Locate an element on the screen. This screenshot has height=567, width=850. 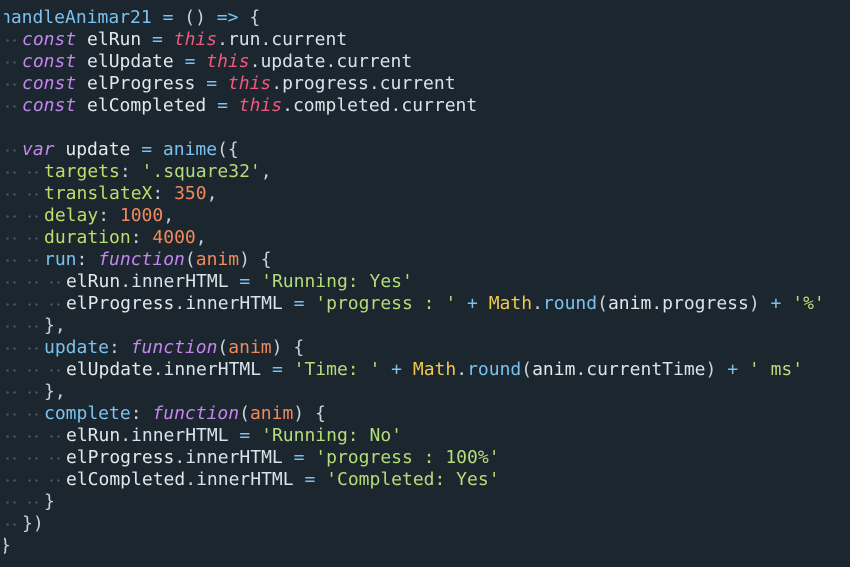
code-token: handleAnimar21 is located at coordinates (76, 17).